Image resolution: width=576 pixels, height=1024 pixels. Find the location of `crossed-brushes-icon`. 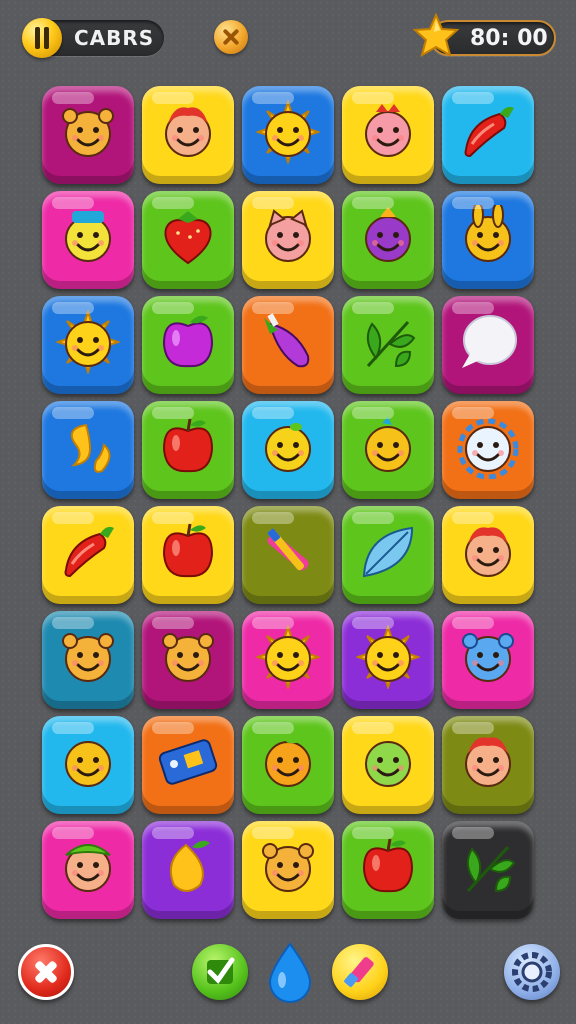

crossed-brushes-icon is located at coordinates (288, 549).